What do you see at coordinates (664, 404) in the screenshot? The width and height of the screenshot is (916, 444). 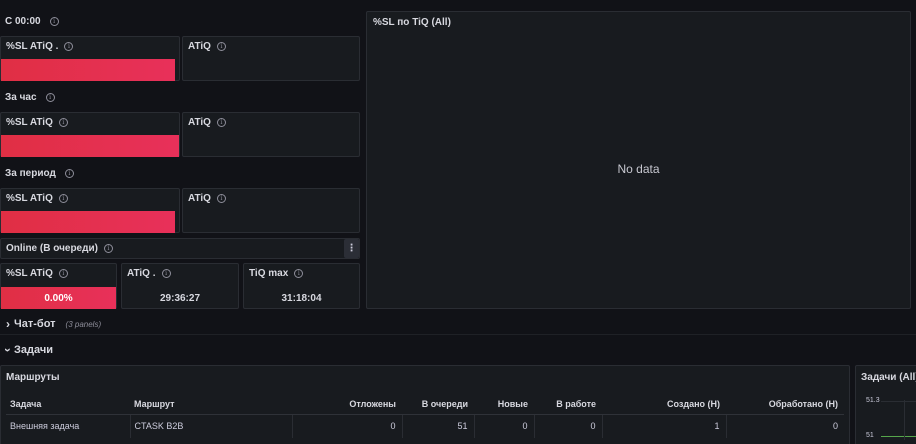 I see `column-header: Создано (Н)` at bounding box center [664, 404].